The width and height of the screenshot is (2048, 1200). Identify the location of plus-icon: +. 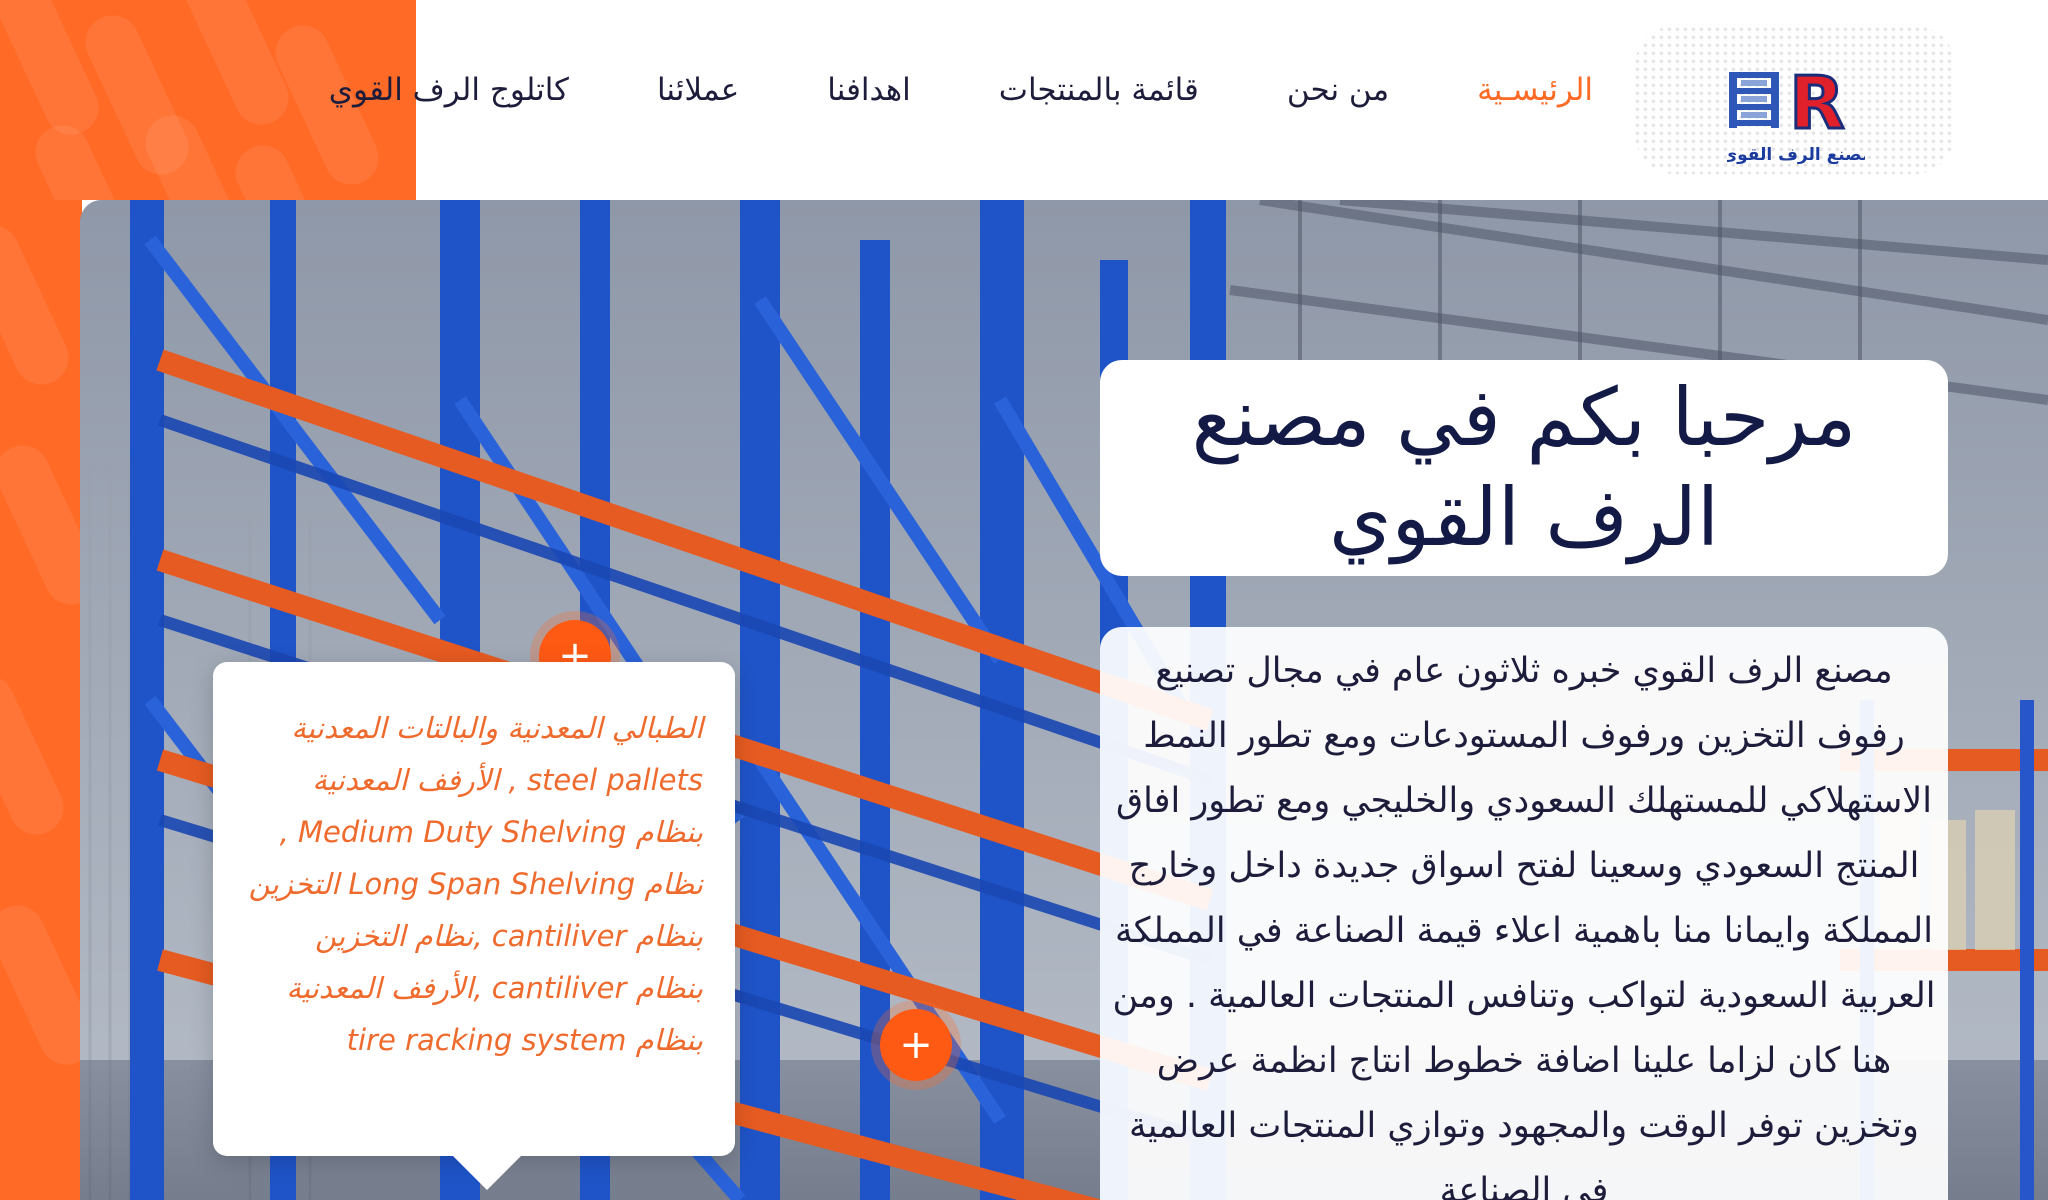
(916, 1045).